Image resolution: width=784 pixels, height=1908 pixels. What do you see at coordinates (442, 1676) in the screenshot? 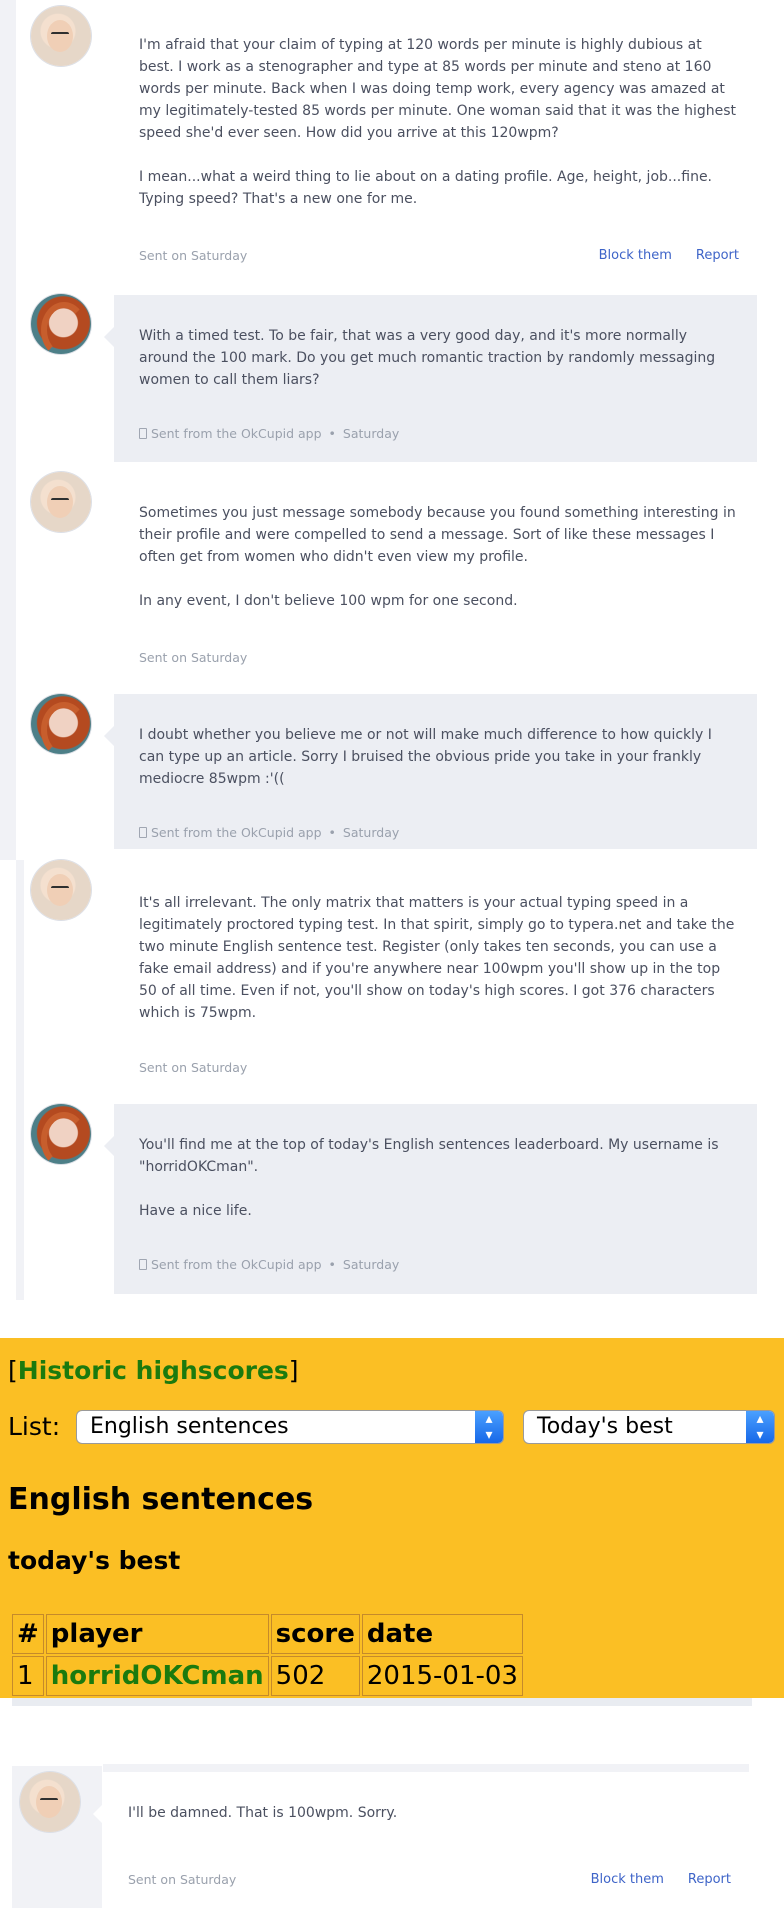
I see `date-cell: 2015-01-03` at bounding box center [442, 1676].